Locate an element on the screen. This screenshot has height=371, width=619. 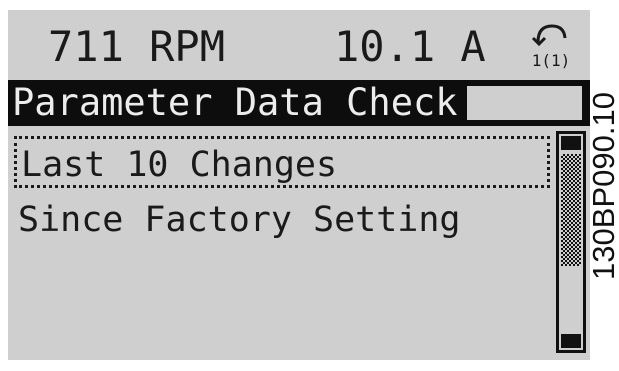
scroll-up-icon is located at coordinates (571, 143).